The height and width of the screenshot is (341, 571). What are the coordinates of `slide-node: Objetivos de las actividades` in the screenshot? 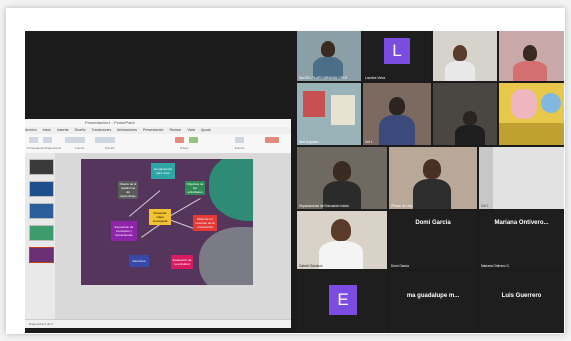 It's located at (195, 188).